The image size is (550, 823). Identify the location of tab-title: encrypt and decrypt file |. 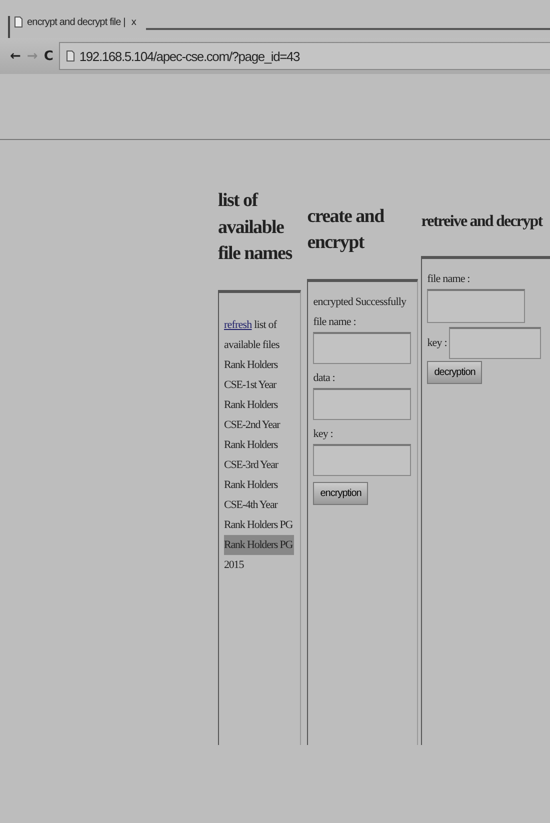
(76, 22).